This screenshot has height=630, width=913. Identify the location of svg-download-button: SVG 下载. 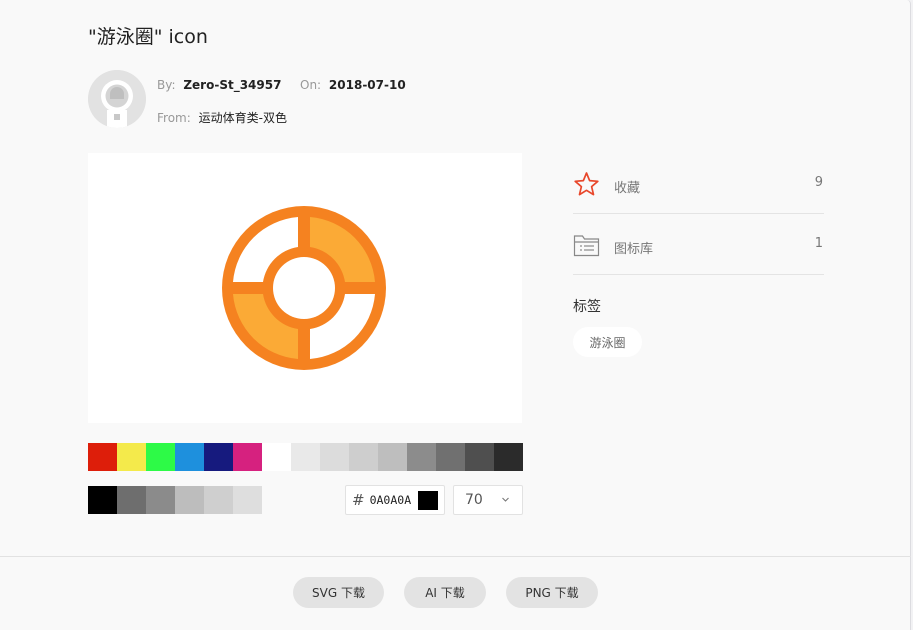
(338, 592).